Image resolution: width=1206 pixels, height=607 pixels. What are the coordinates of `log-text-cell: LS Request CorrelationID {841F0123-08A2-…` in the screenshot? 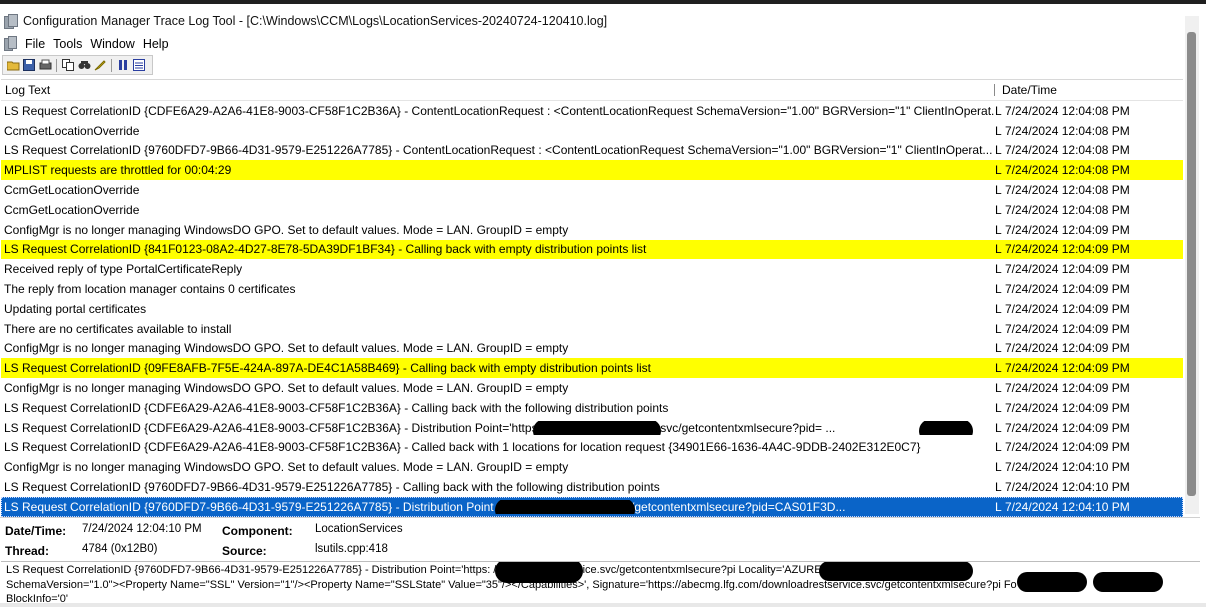 It's located at (325, 249).